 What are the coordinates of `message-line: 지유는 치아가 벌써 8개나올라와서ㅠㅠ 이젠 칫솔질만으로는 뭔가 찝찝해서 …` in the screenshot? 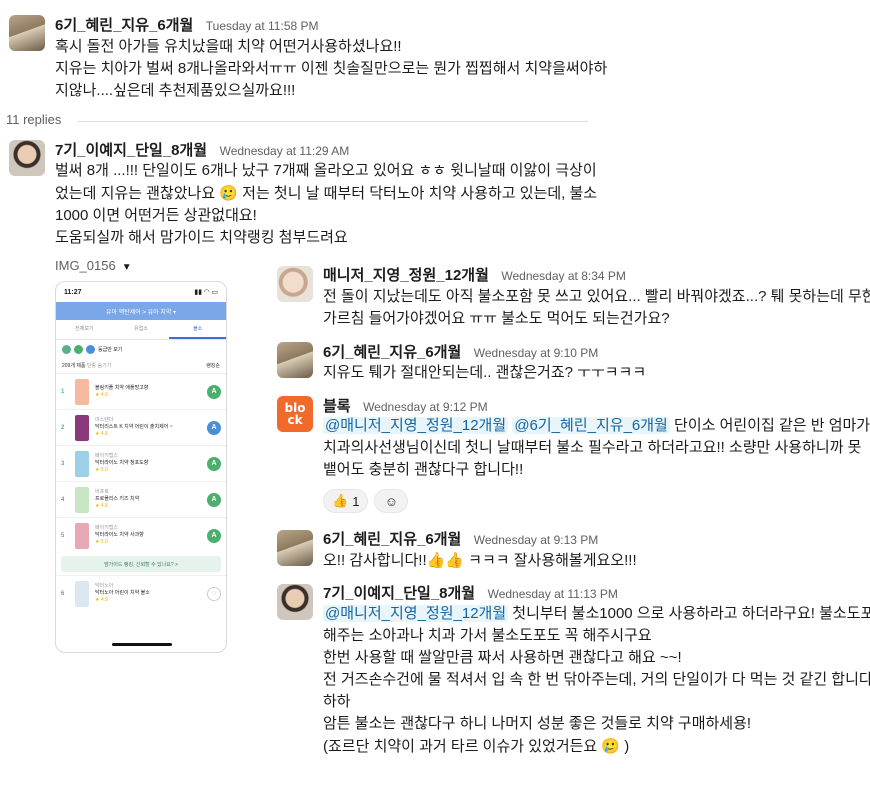 It's located at (331, 68).